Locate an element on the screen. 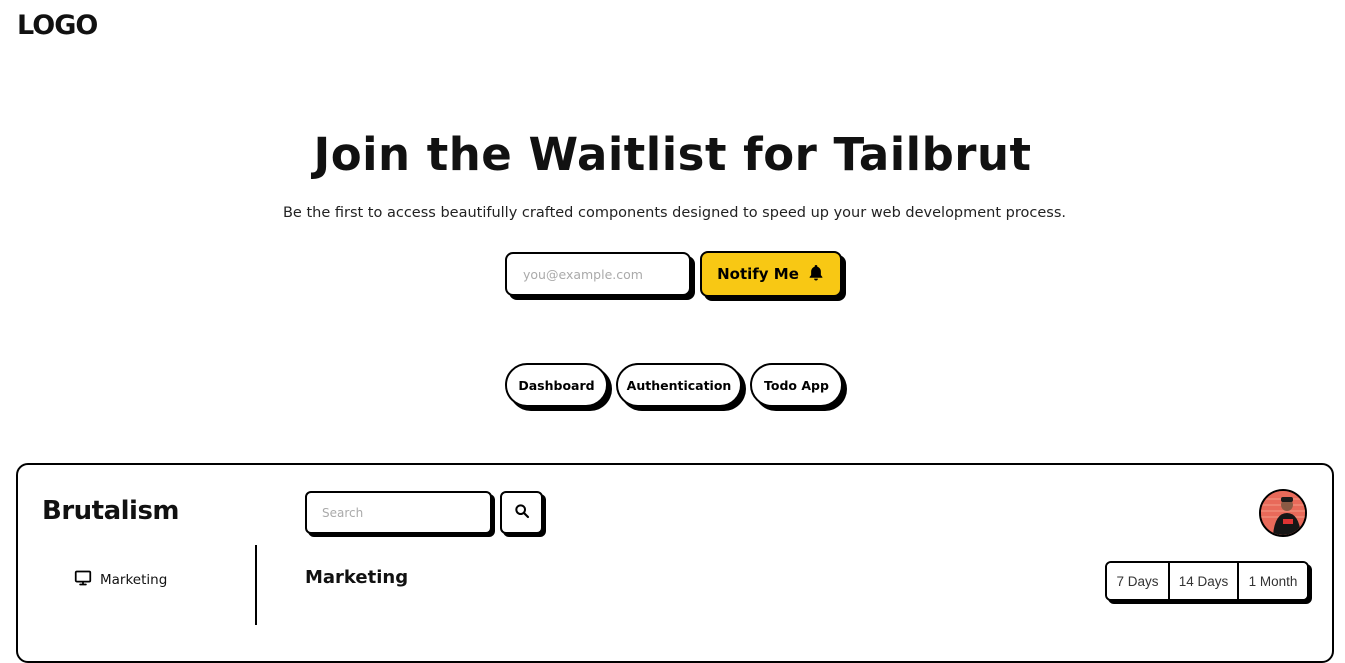 The width and height of the screenshot is (1345, 663). section-title: Marketing is located at coordinates (357, 577).